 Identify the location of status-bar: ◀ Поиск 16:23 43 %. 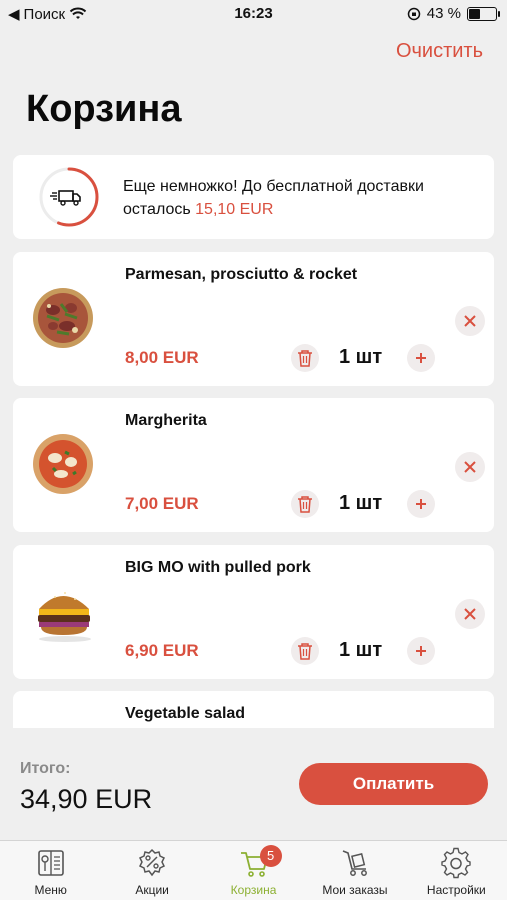
(253, 14).